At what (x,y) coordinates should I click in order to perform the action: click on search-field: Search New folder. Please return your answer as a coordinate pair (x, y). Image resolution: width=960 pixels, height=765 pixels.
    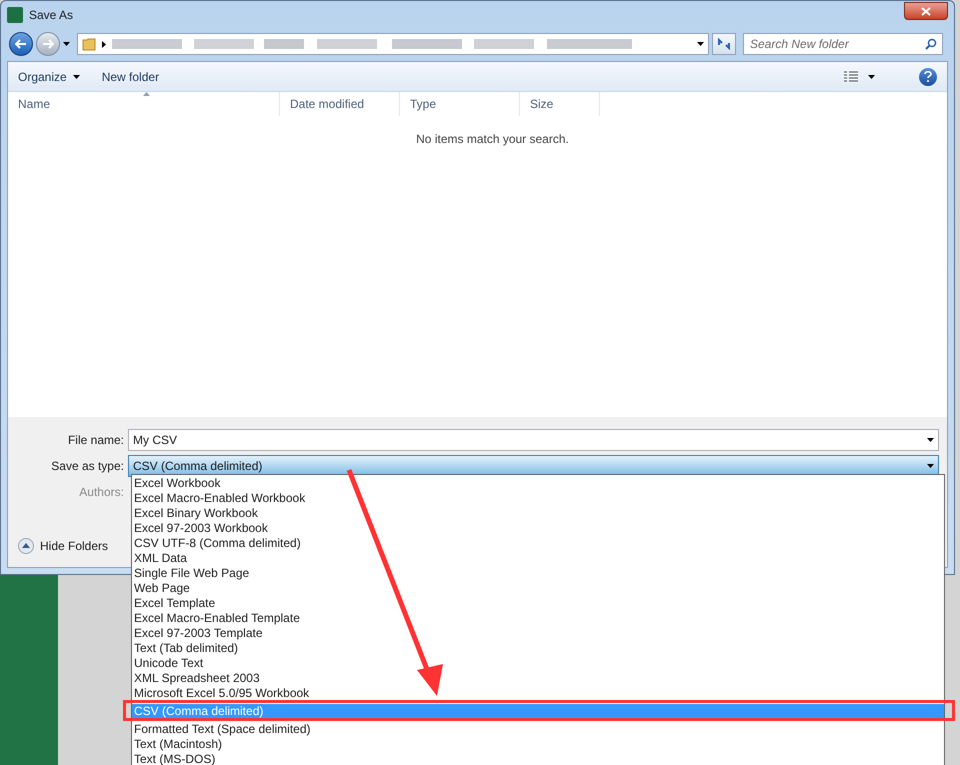
    Looking at the image, I should click on (843, 44).